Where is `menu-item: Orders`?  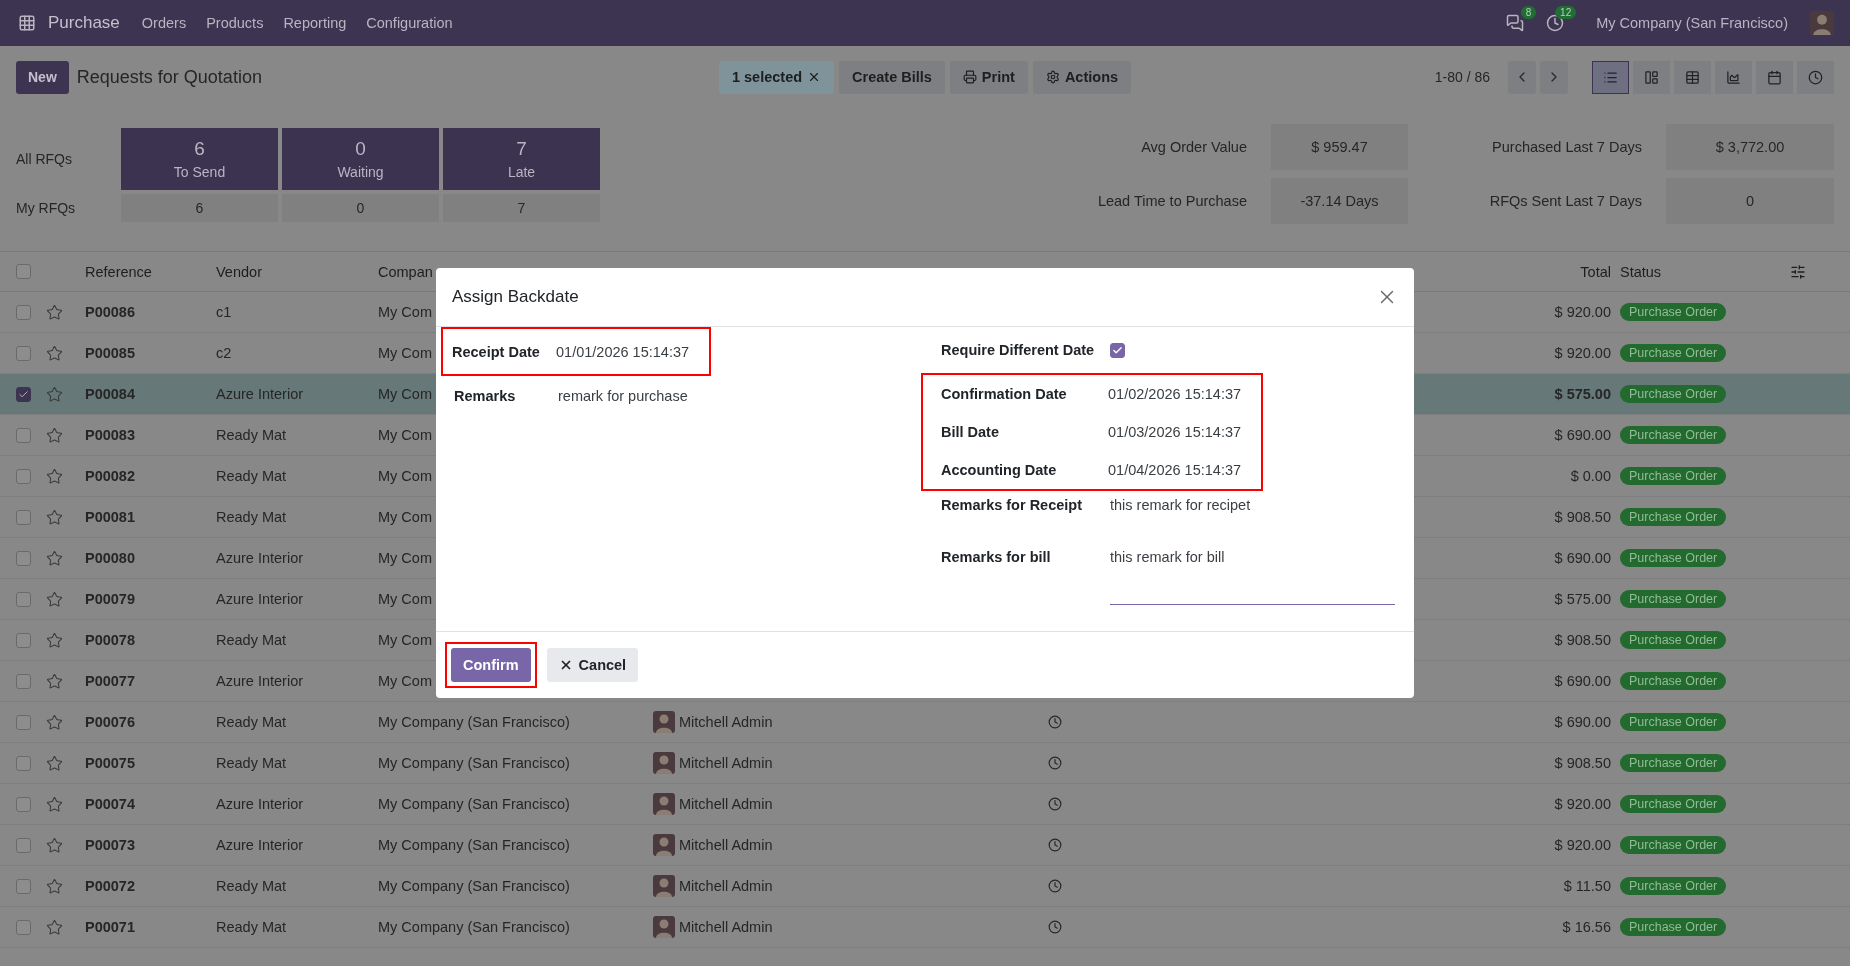 menu-item: Orders is located at coordinates (164, 23).